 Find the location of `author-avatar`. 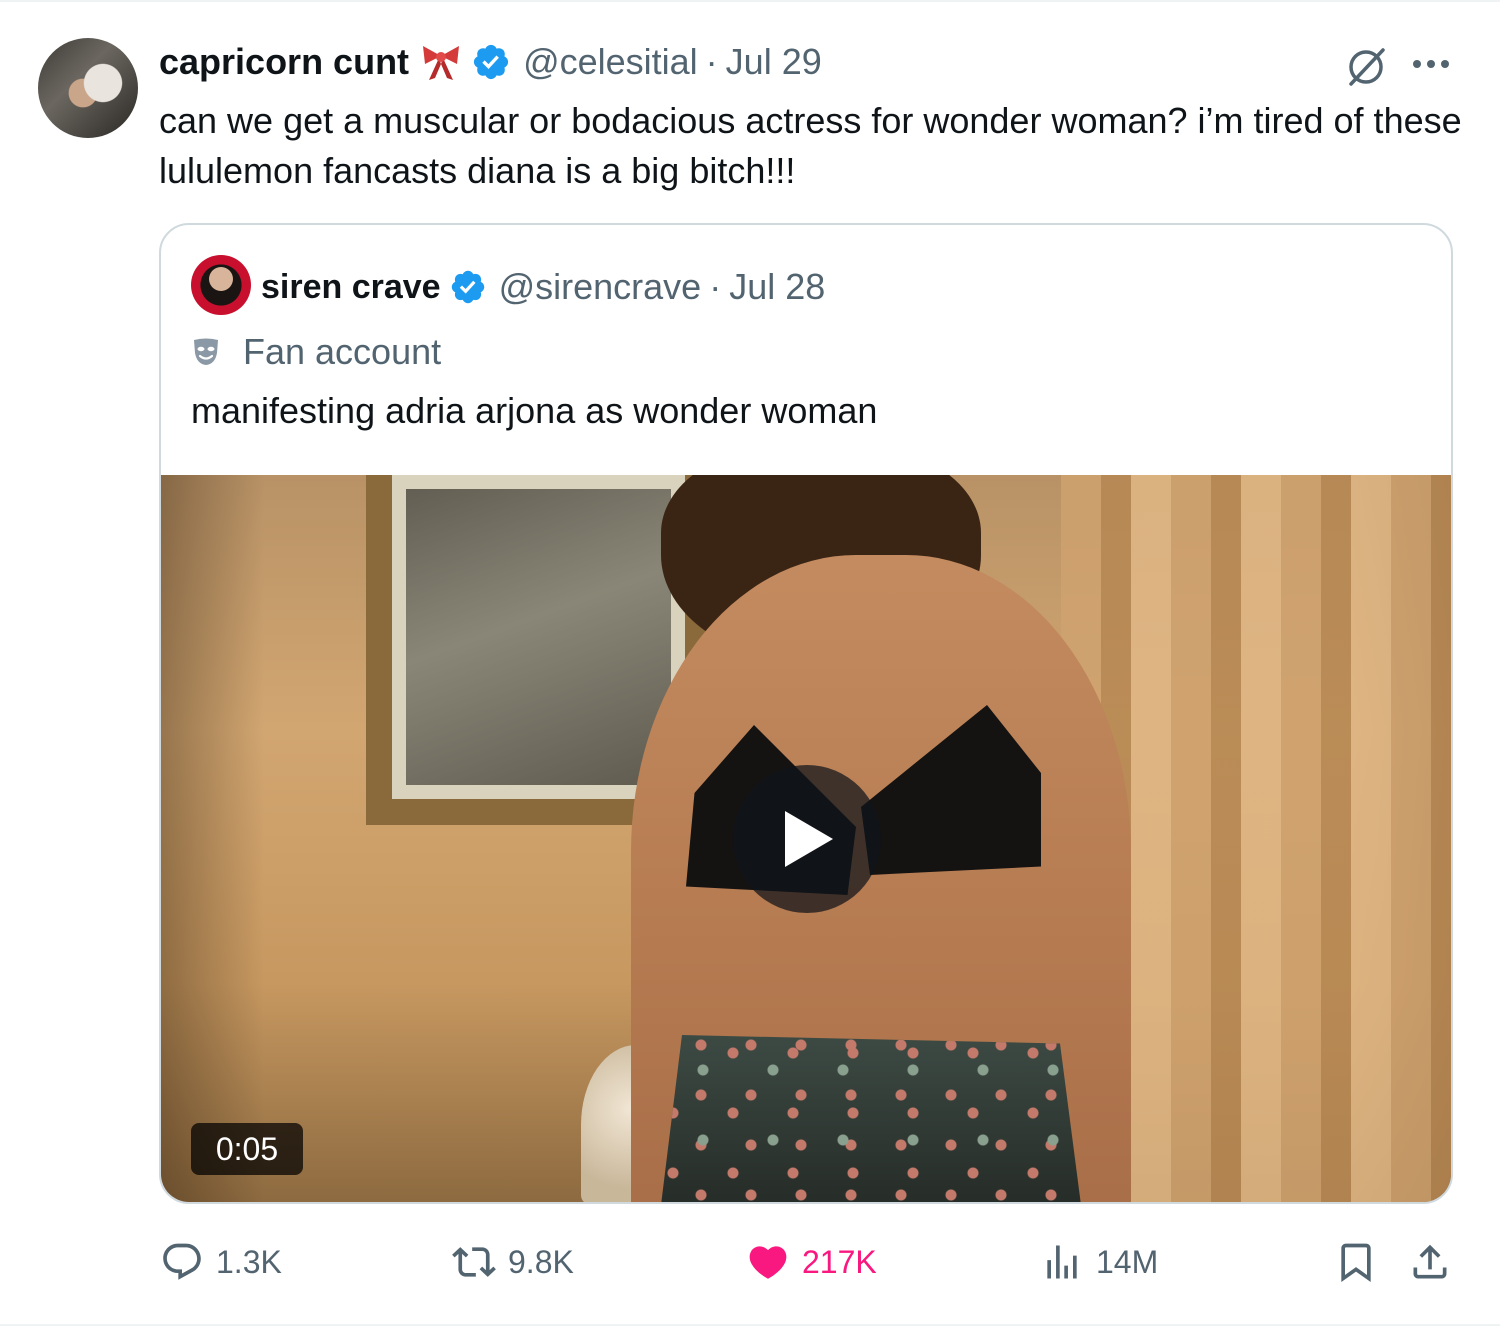

author-avatar is located at coordinates (88, 88).